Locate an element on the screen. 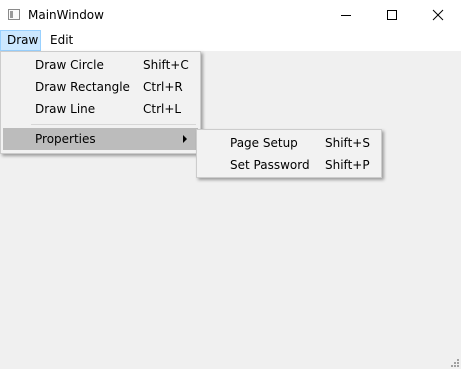 This screenshot has width=461, height=369. resize-grip-icon is located at coordinates (455, 363).